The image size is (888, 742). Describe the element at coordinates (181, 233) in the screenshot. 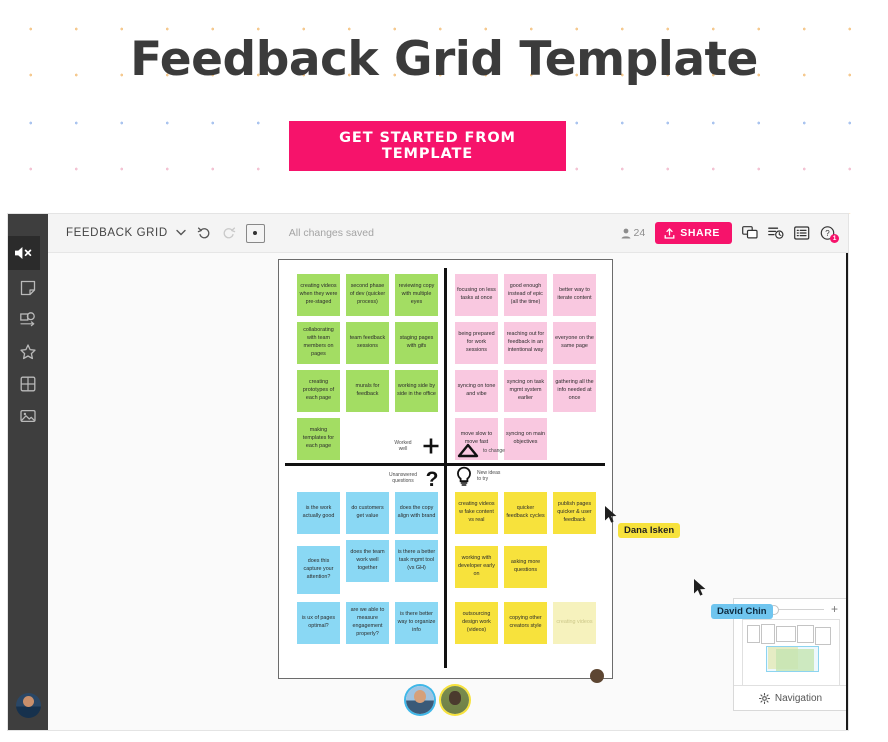

I see `chevron-down-icon` at that location.